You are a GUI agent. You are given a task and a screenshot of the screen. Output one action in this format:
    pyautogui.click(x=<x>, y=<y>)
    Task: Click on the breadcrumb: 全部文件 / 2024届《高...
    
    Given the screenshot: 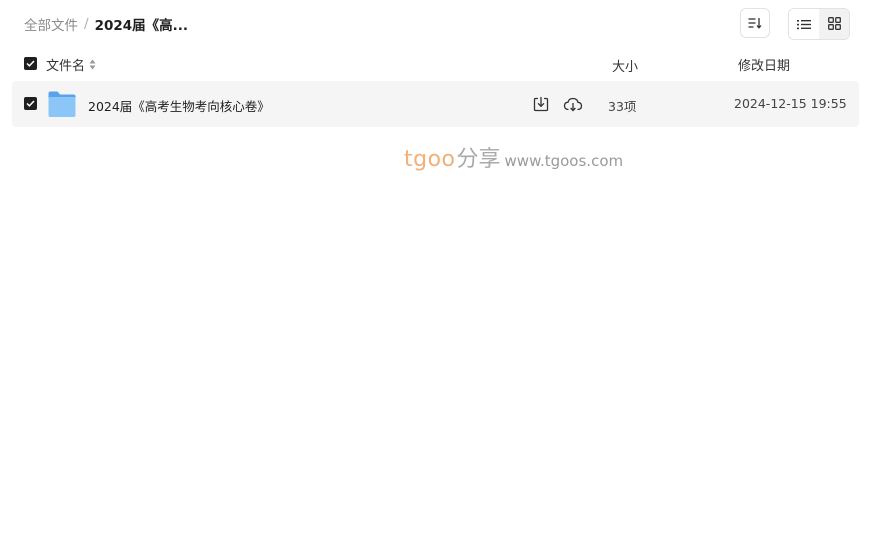 What is the action you would take?
    pyautogui.click(x=106, y=24)
    